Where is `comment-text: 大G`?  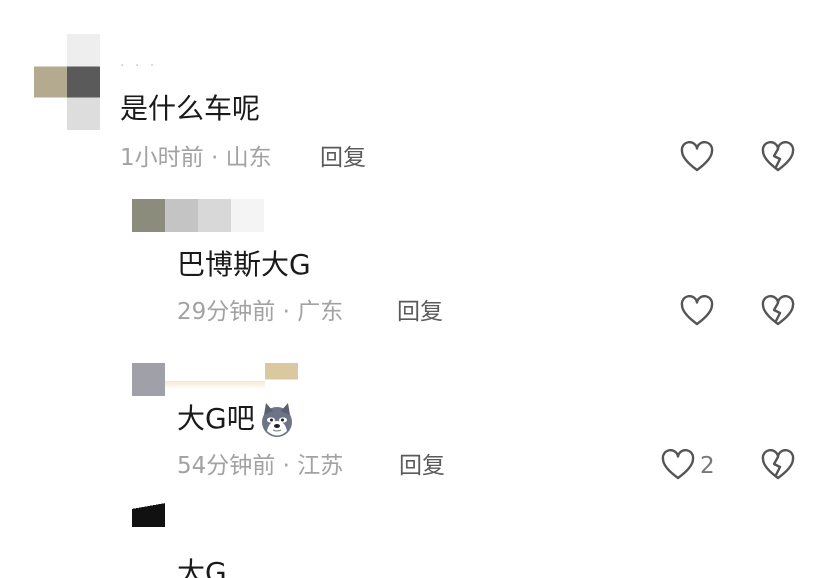
comment-text: 大G is located at coordinates (202, 567).